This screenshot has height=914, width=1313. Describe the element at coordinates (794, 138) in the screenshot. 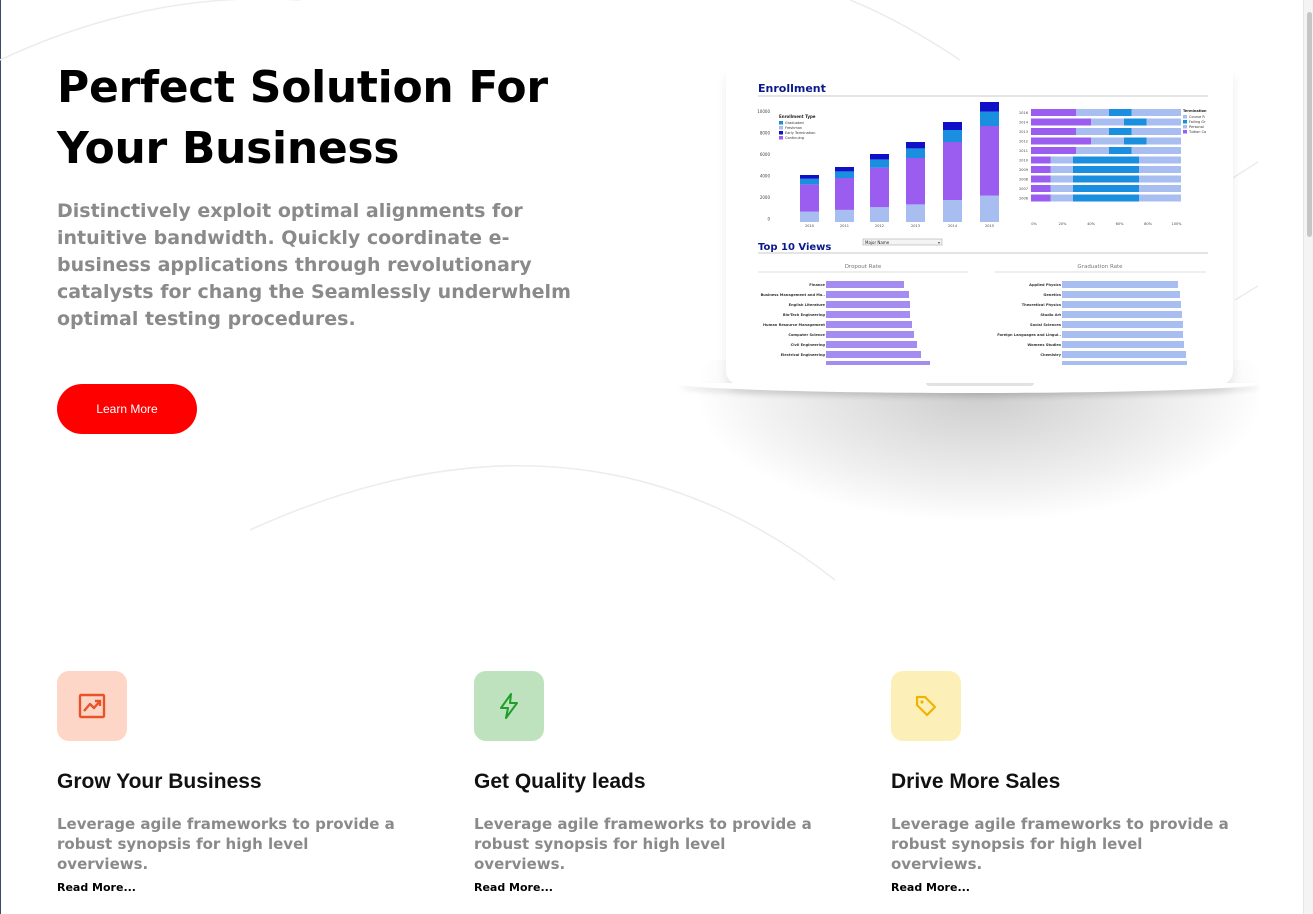

I see `legend-label: Continuing` at that location.